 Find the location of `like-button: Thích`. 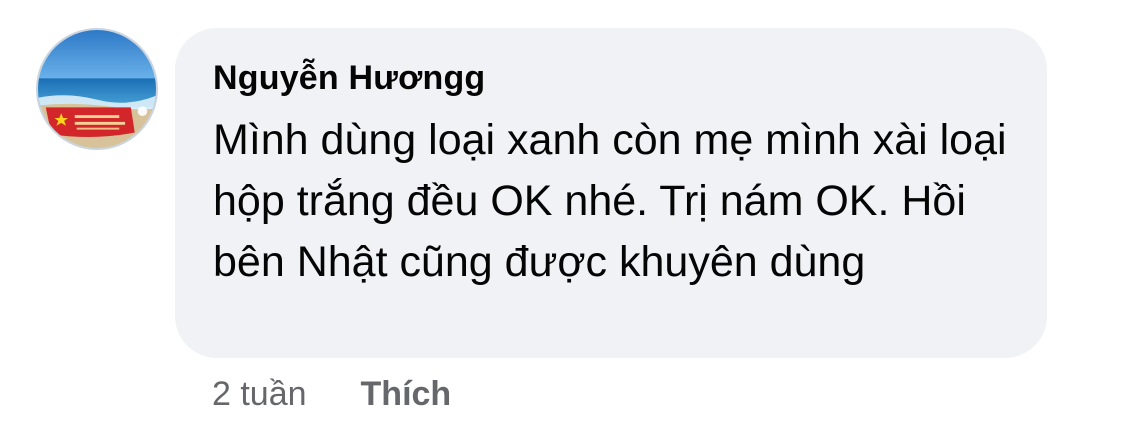

like-button: Thích is located at coordinates (406, 394).